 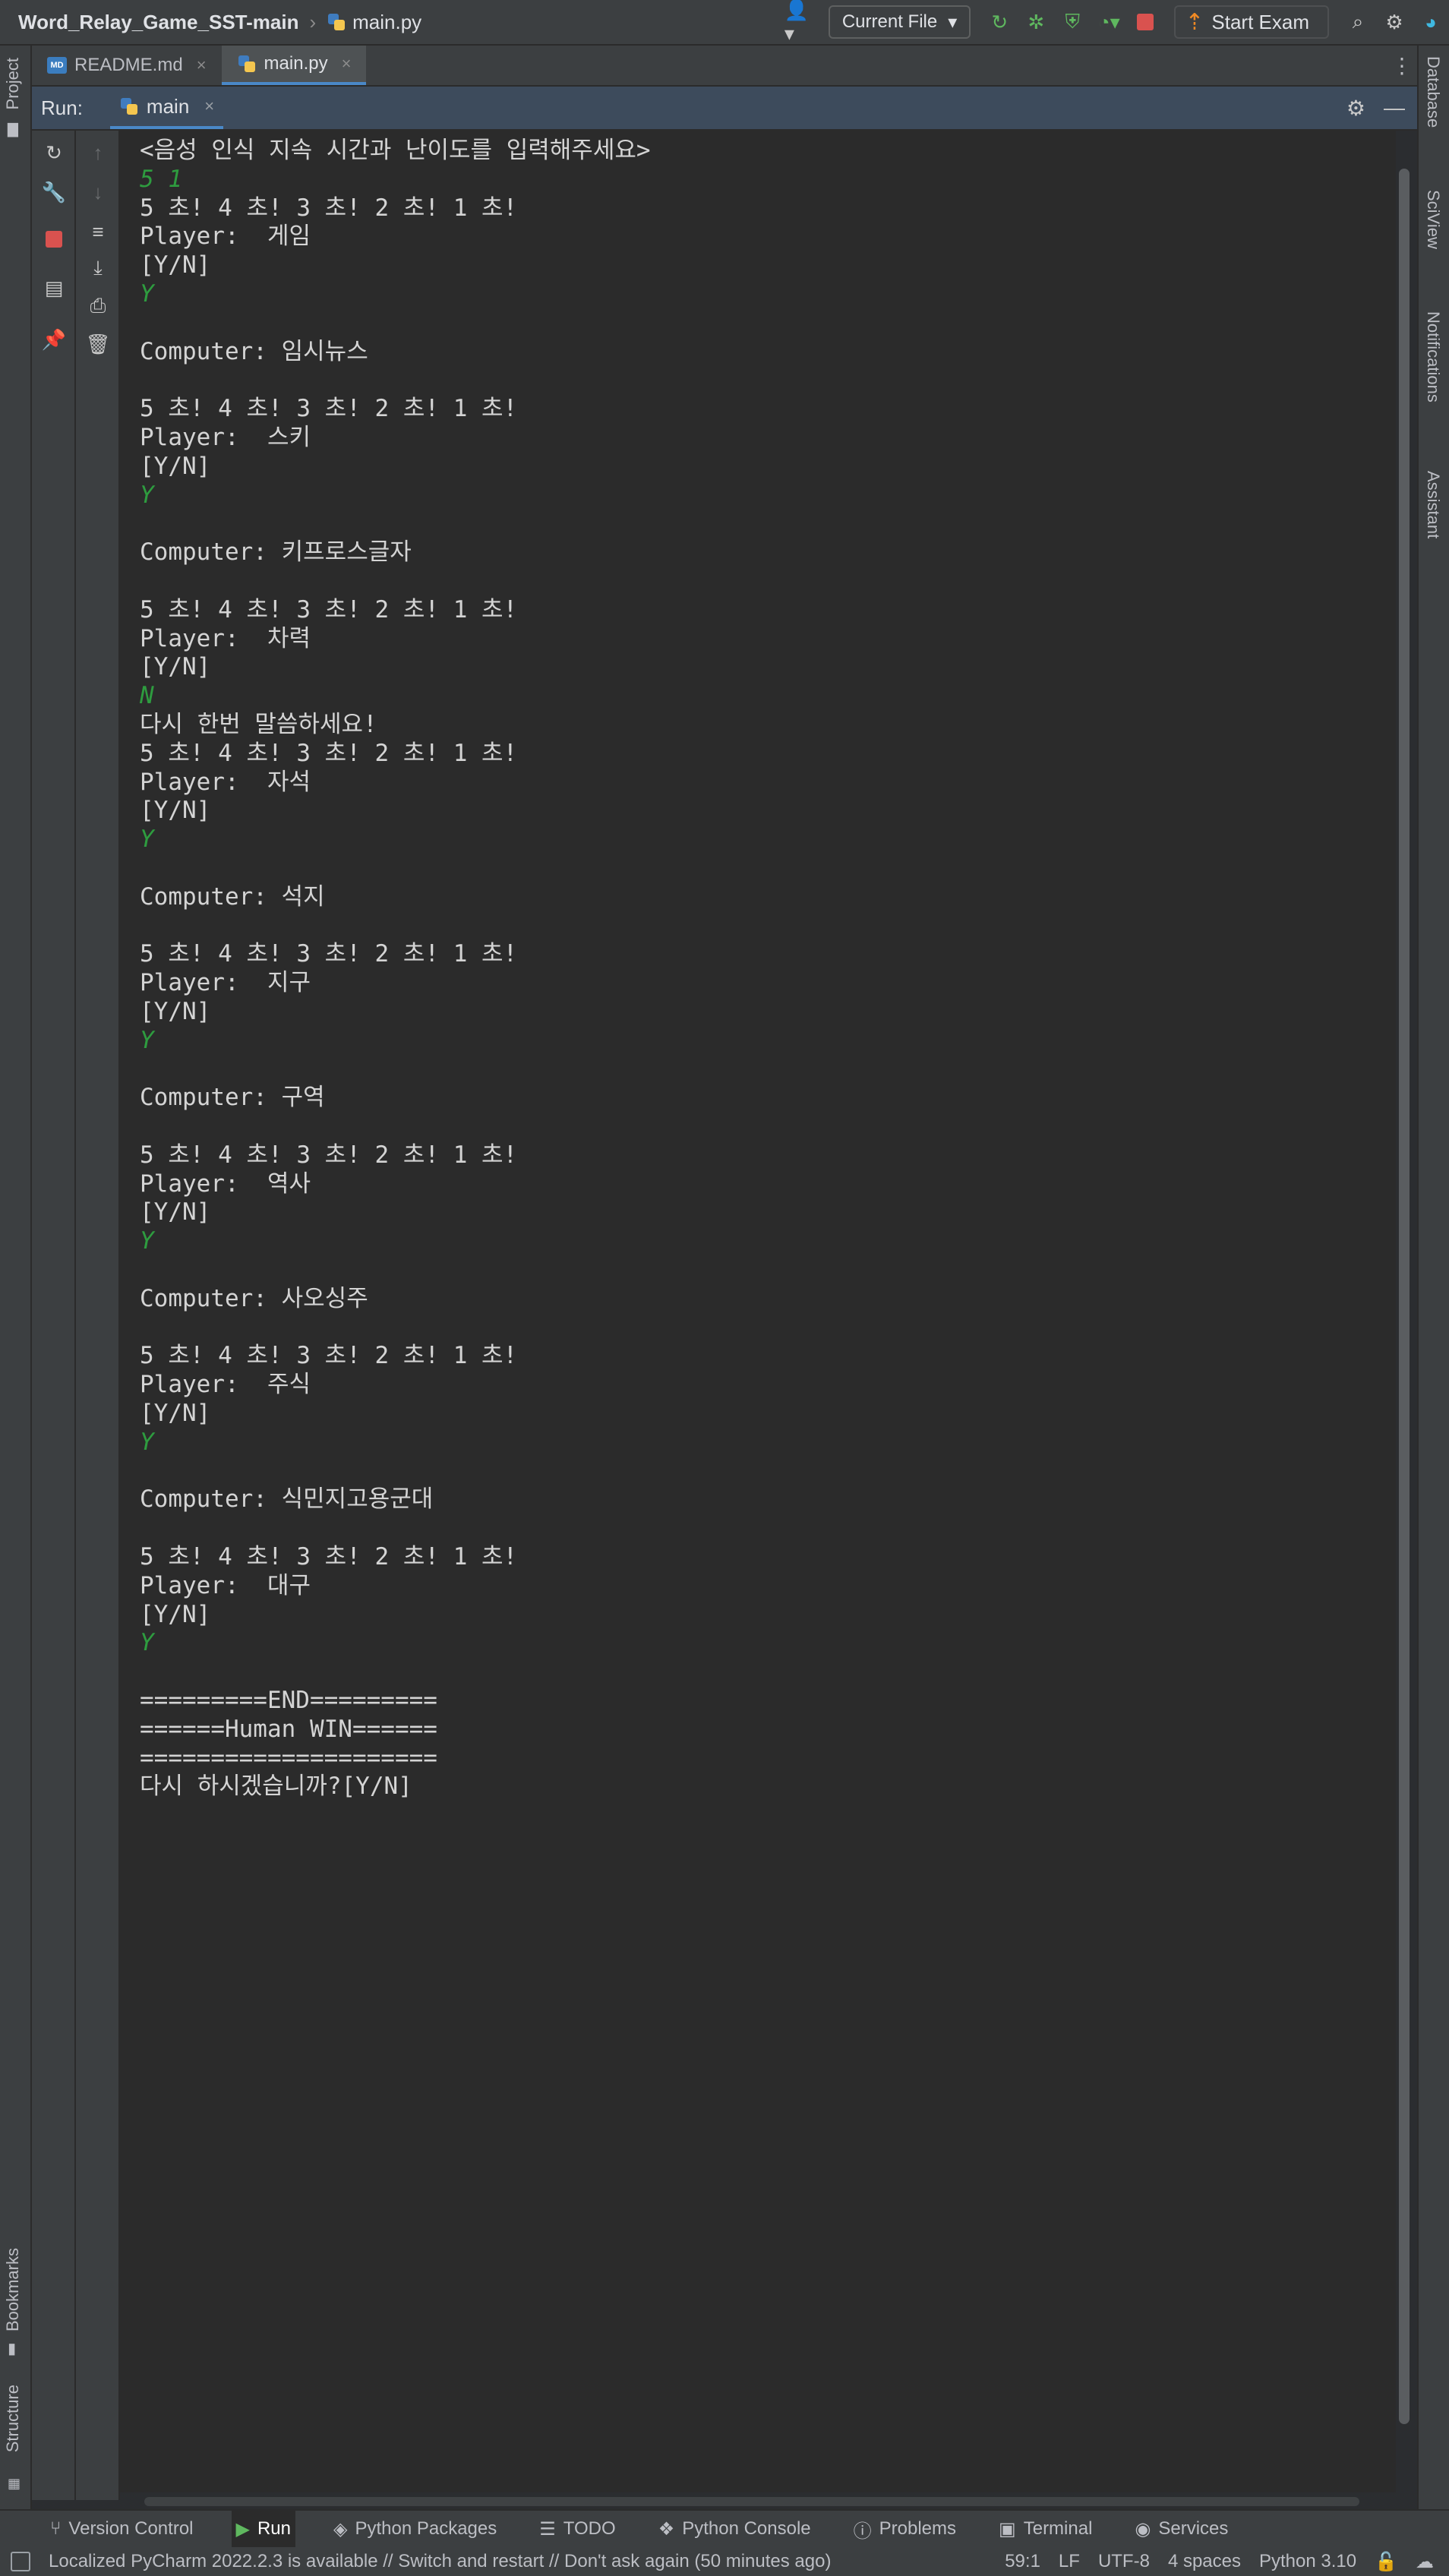 I want to click on more-options-icon: ⋮, so click(x=1402, y=65).